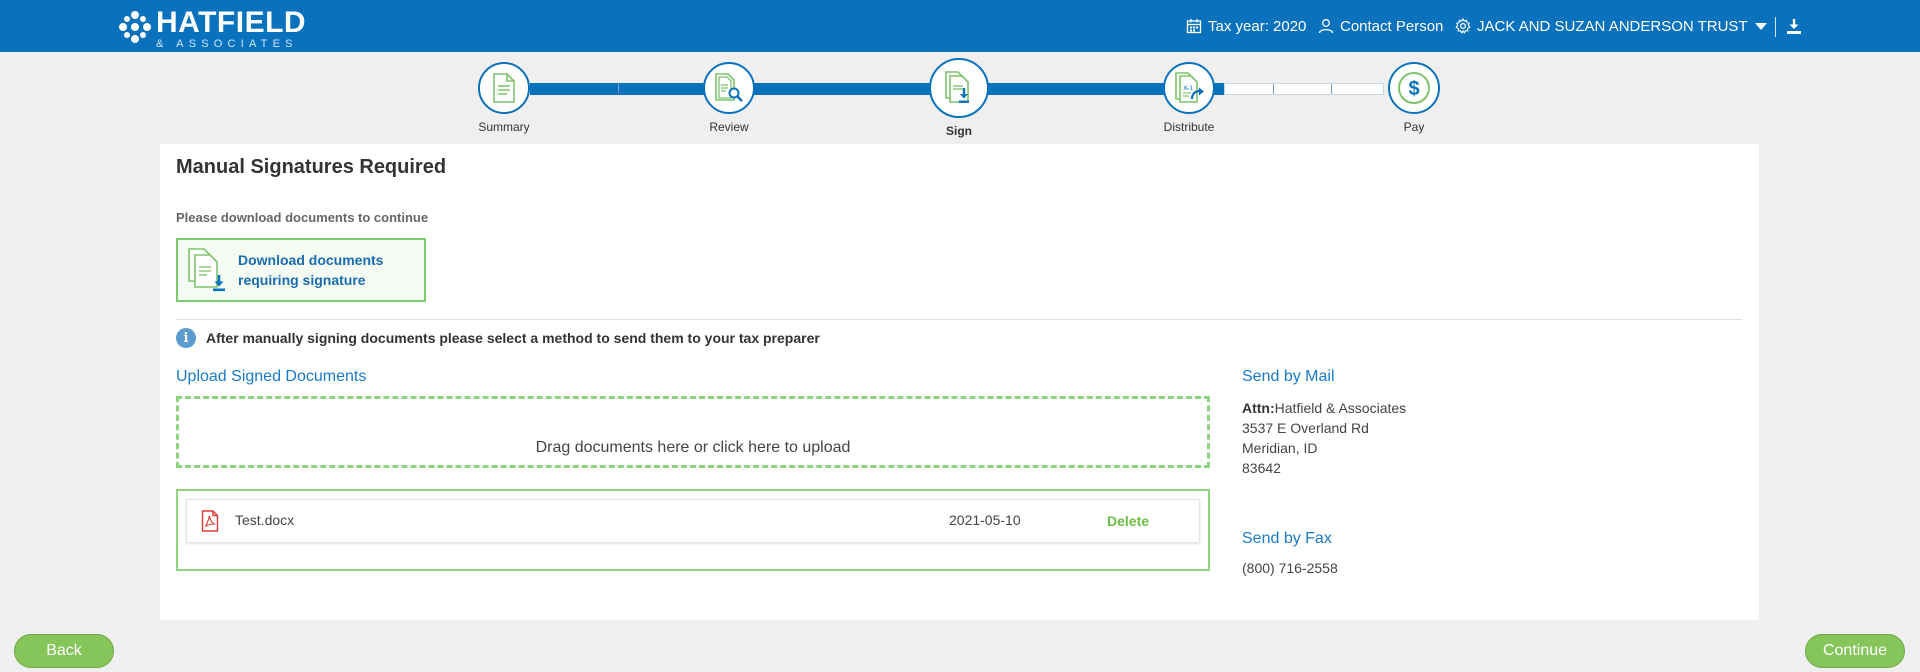 Image resolution: width=1920 pixels, height=672 pixels. What do you see at coordinates (959, 131) in the screenshot?
I see `step-label: Sign` at bounding box center [959, 131].